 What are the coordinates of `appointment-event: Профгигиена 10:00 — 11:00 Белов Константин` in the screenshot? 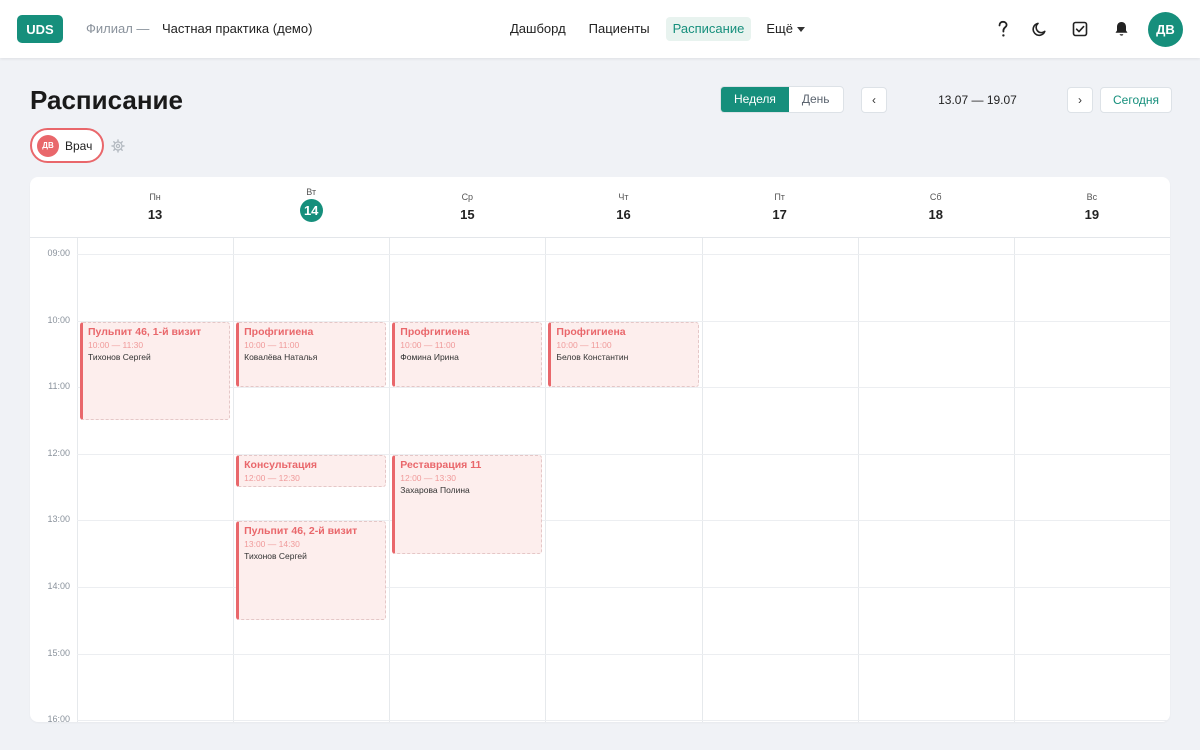 It's located at (623, 354).